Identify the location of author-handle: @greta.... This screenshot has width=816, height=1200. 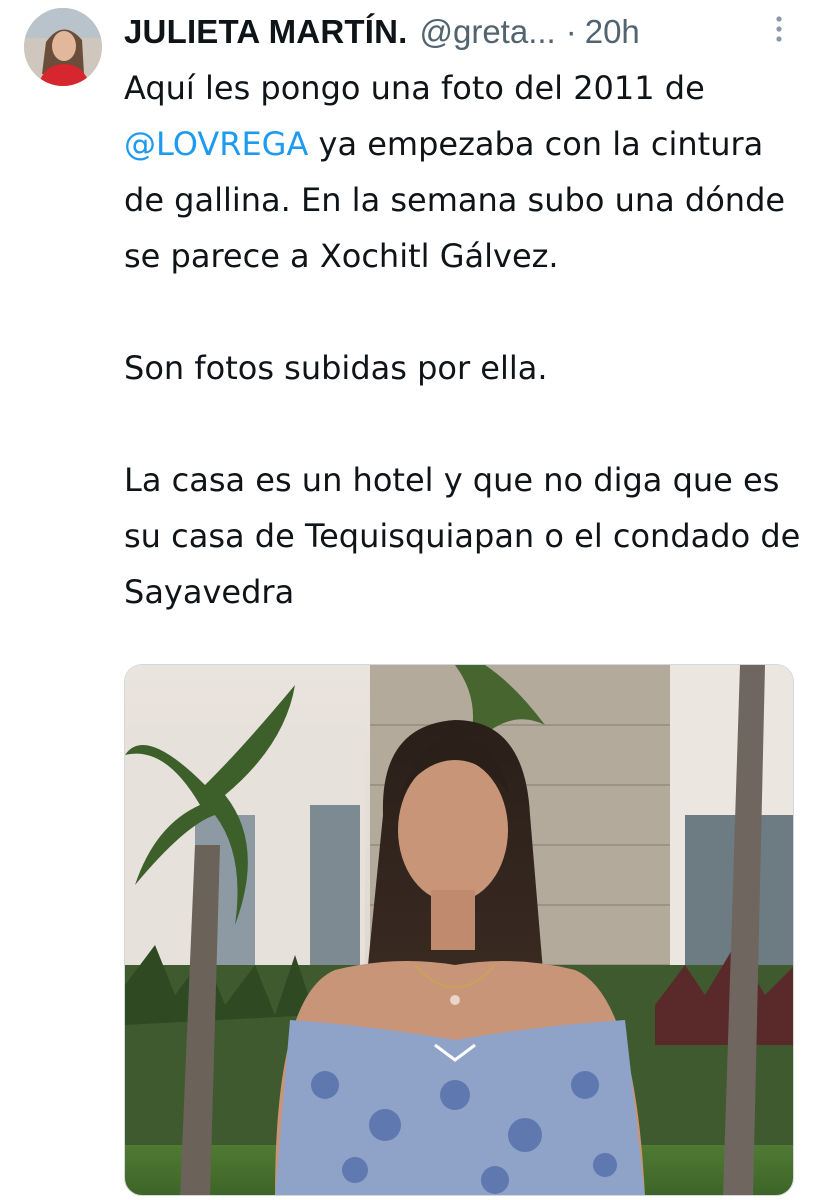
(487, 32).